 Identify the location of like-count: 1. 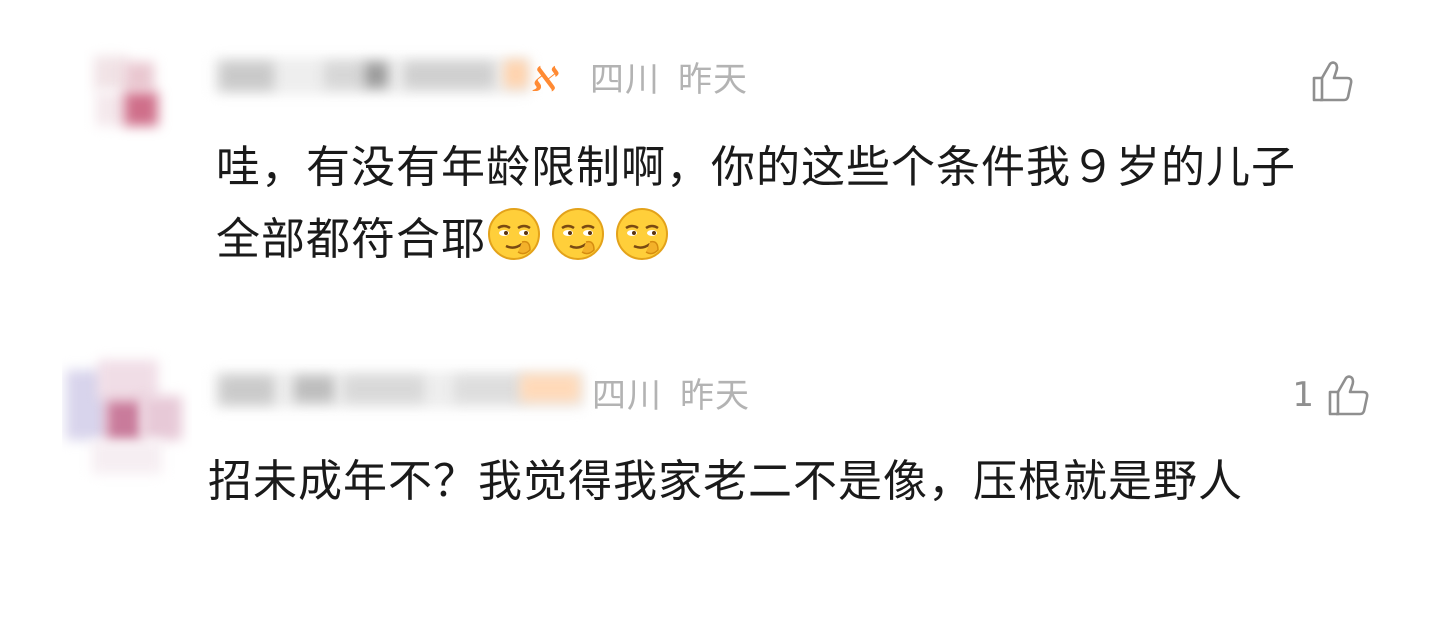
(1303, 395).